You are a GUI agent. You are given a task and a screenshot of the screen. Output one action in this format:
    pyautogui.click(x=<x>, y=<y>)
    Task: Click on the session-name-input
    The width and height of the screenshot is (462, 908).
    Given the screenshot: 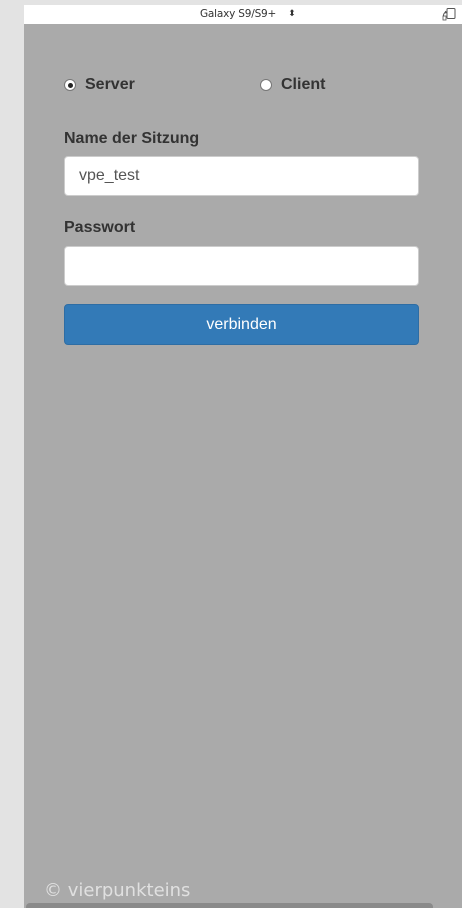 What is the action you would take?
    pyautogui.click(x=241, y=176)
    